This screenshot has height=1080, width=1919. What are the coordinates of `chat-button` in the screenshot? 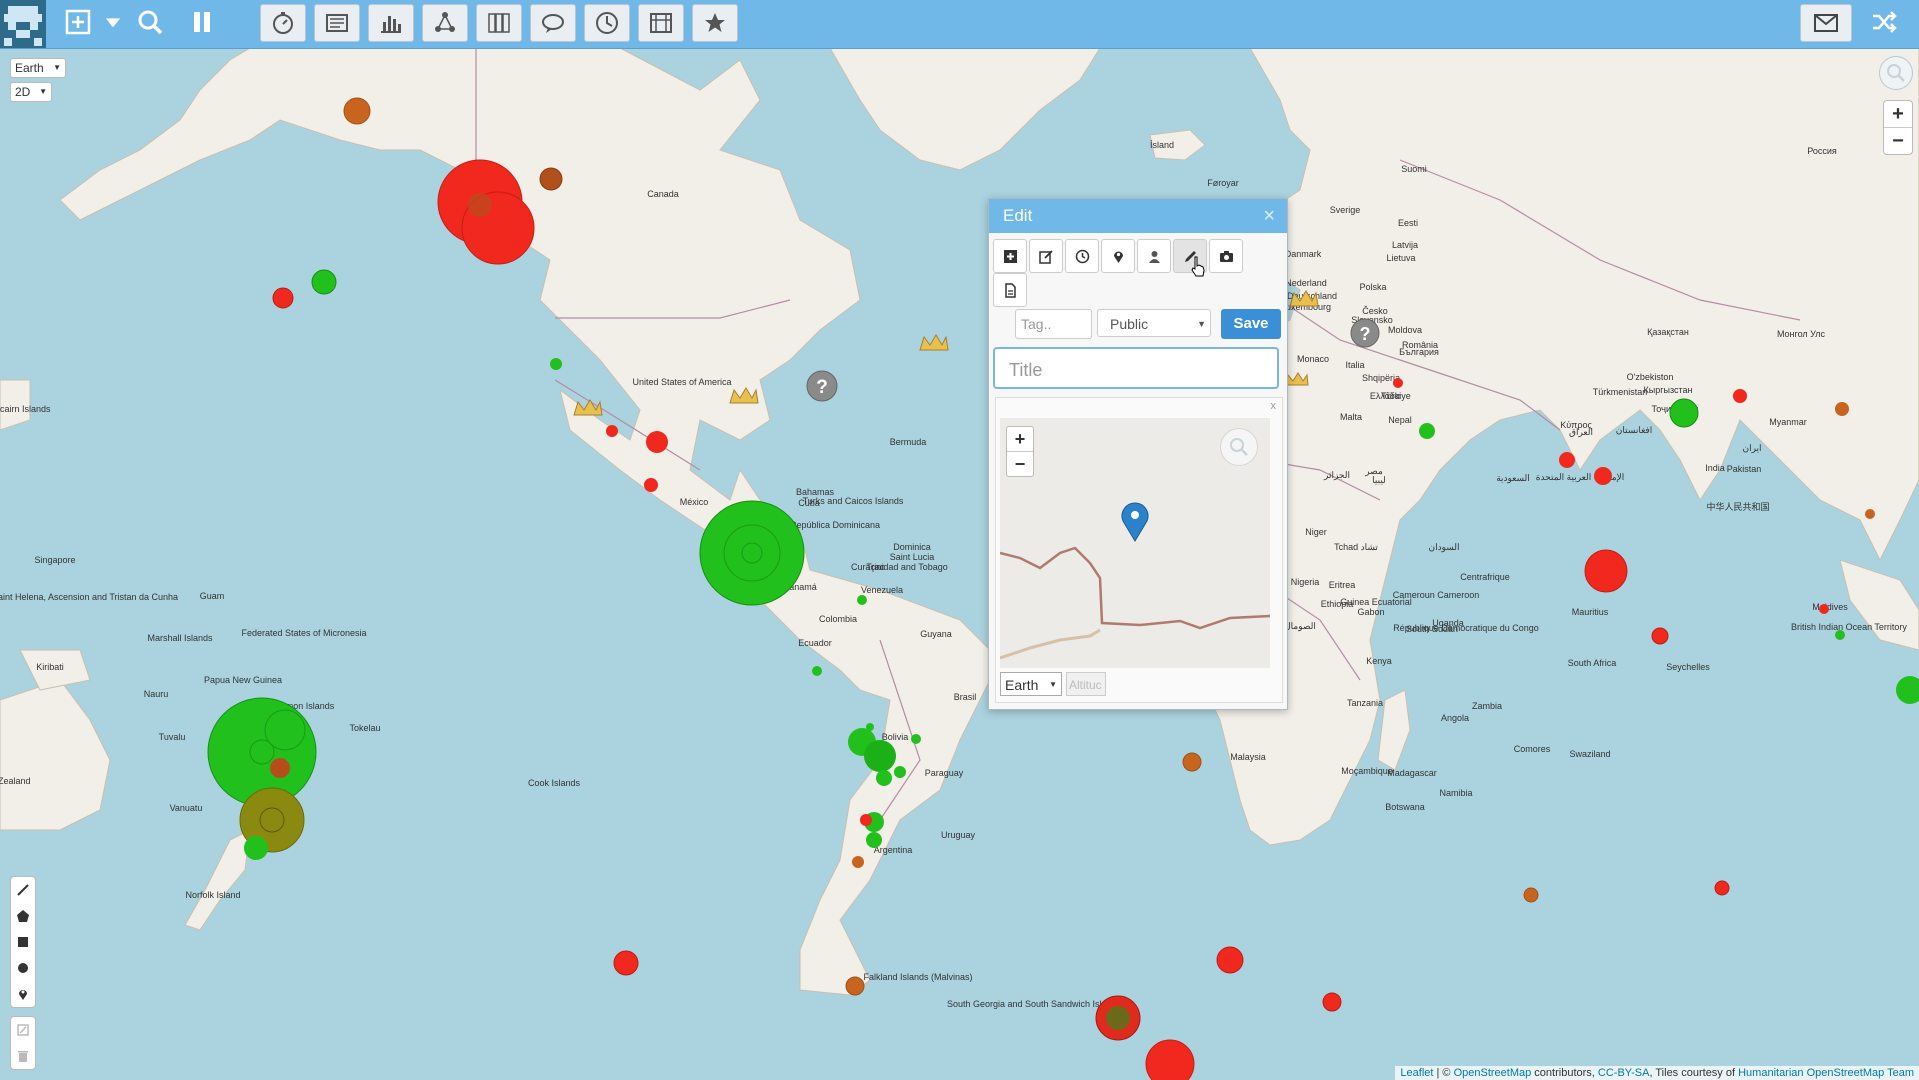 It's located at (553, 23).